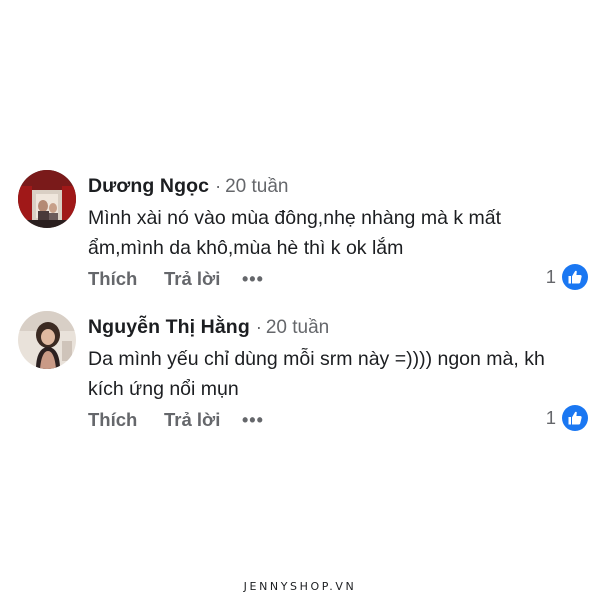 This screenshot has height=600, width=600. I want to click on comment-header: Dương Ngọc · 20 tuần, so click(335, 186).